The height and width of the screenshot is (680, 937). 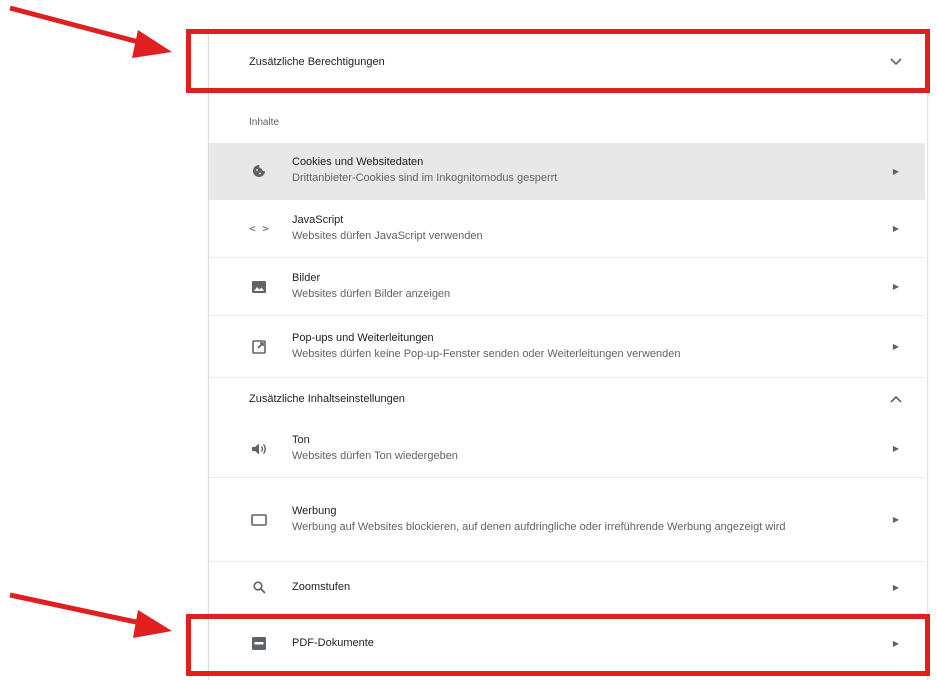 I want to click on red-arrow-top, so click(x=90, y=31).